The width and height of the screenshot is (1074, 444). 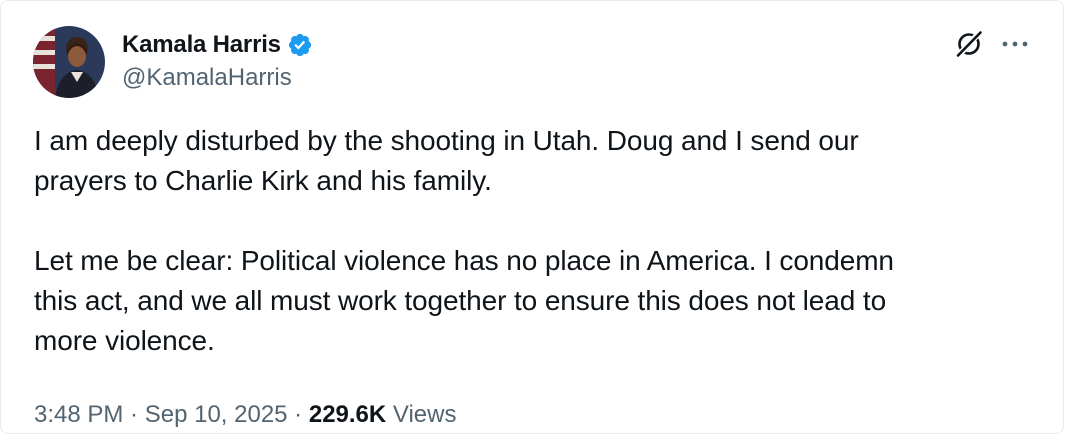 I want to click on more-options-icon, so click(x=1015, y=44).